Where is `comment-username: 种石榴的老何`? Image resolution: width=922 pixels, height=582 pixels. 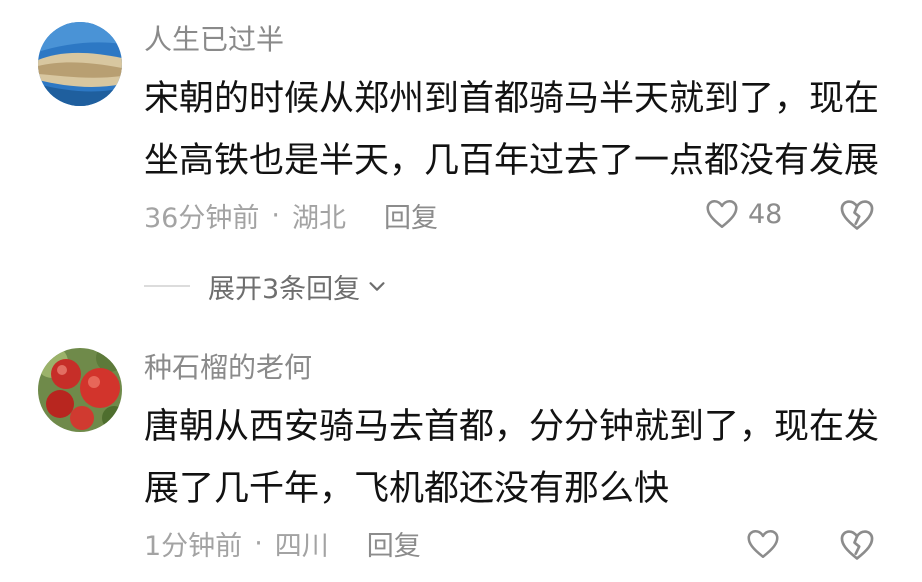
comment-username: 种石榴的老何 is located at coordinates (228, 368).